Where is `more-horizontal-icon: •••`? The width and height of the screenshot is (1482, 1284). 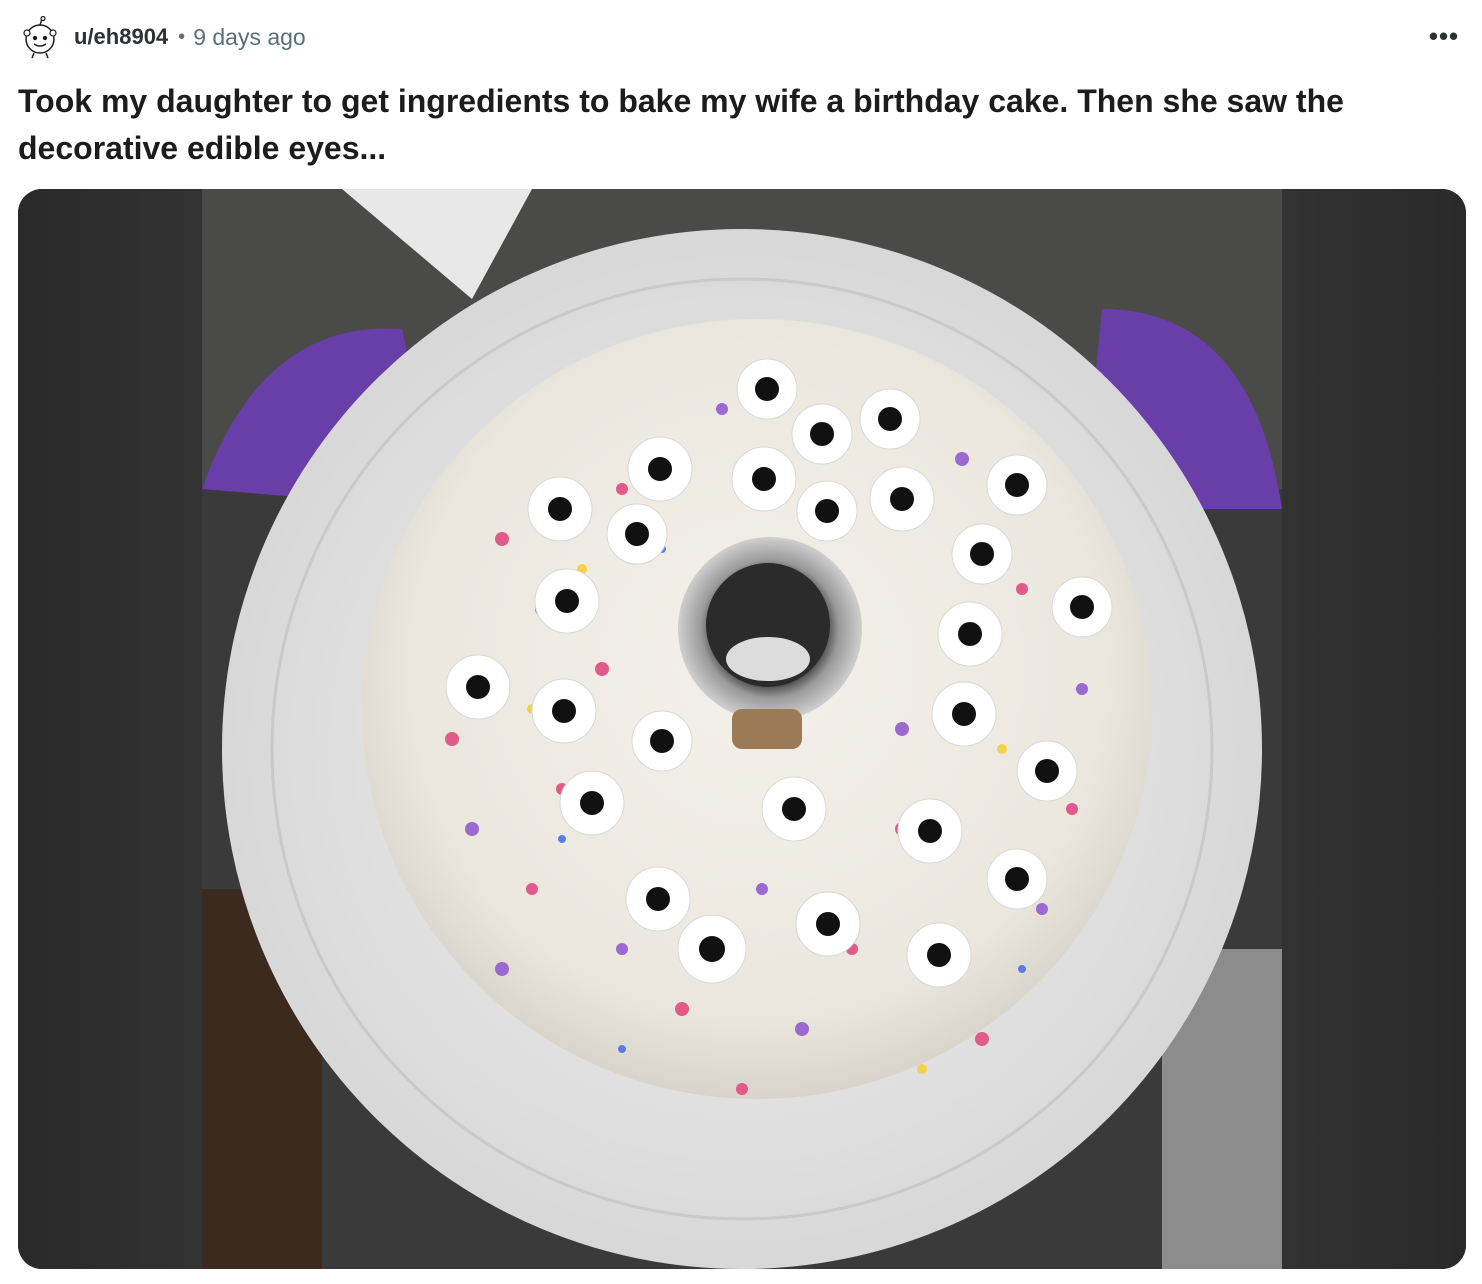
more-horizontal-icon: ••• is located at coordinates (1444, 35).